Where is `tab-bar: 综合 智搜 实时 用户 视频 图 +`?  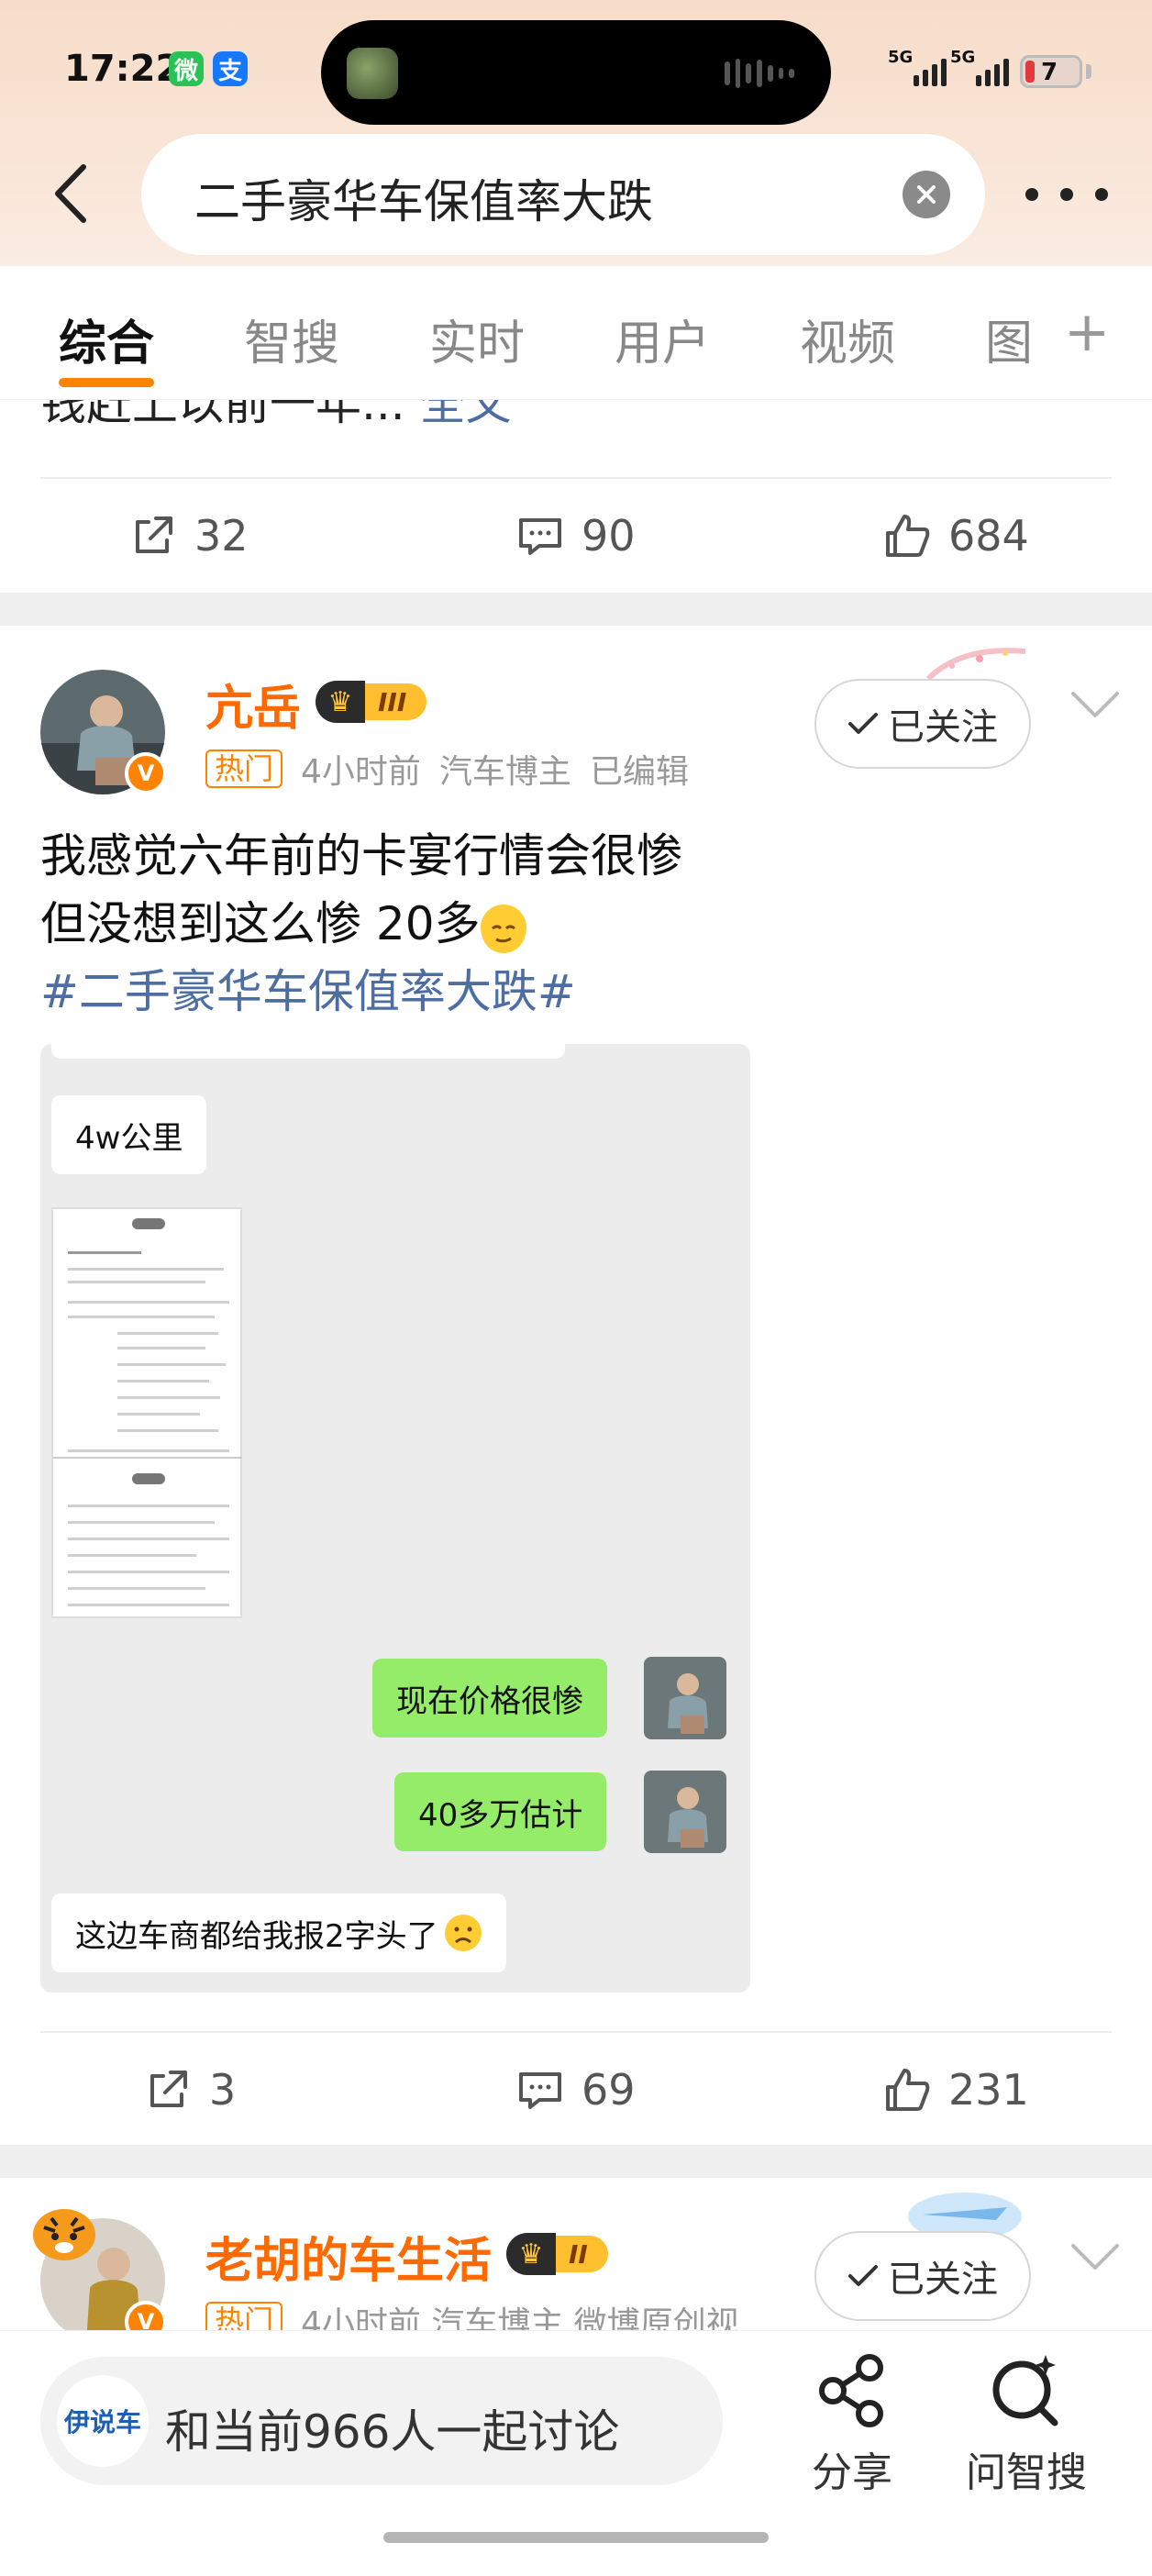 tab-bar: 综合 智搜 实时 用户 视频 图 + is located at coordinates (576, 333).